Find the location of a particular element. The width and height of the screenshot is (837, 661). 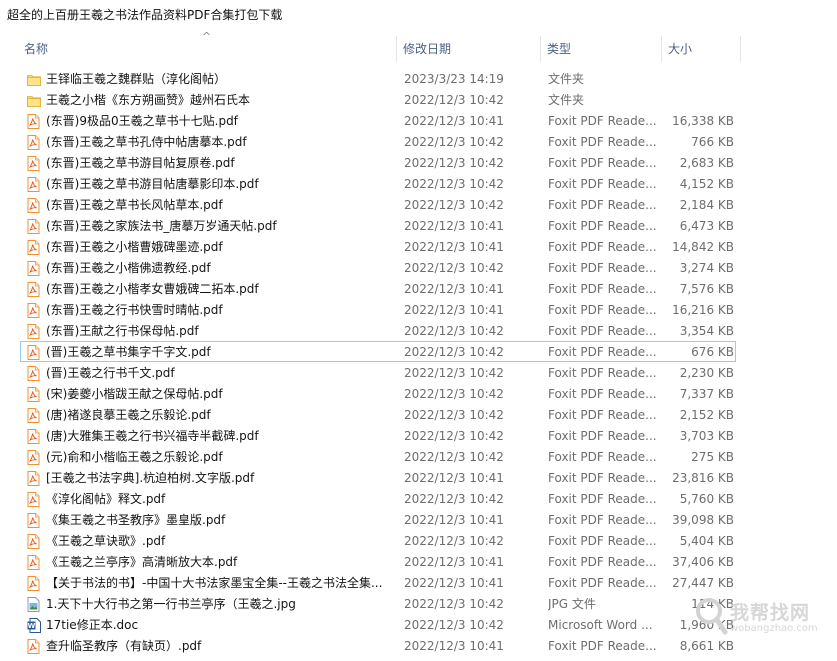

file-name: [王羲之书法字典].杭迫柏树.文字版.pdf is located at coordinates (150, 478).